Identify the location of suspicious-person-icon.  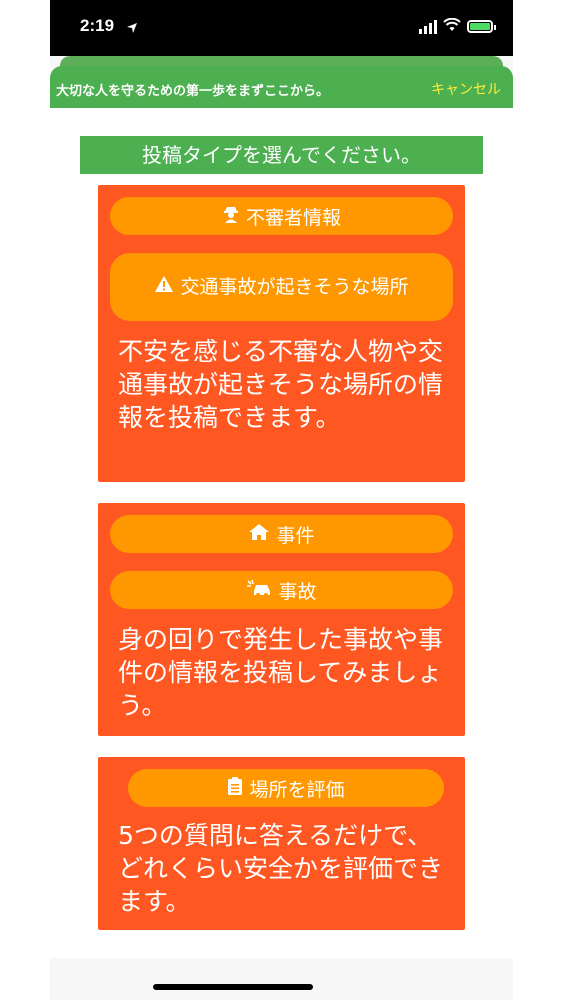
(231, 216).